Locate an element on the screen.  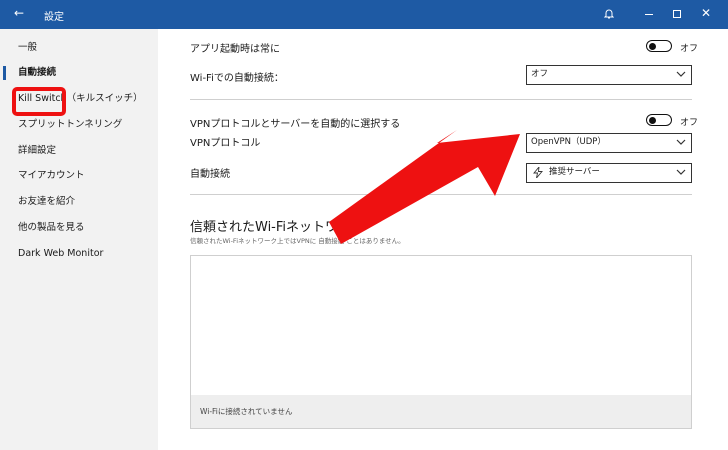
launch-toggle-label: オフ is located at coordinates (689, 49).